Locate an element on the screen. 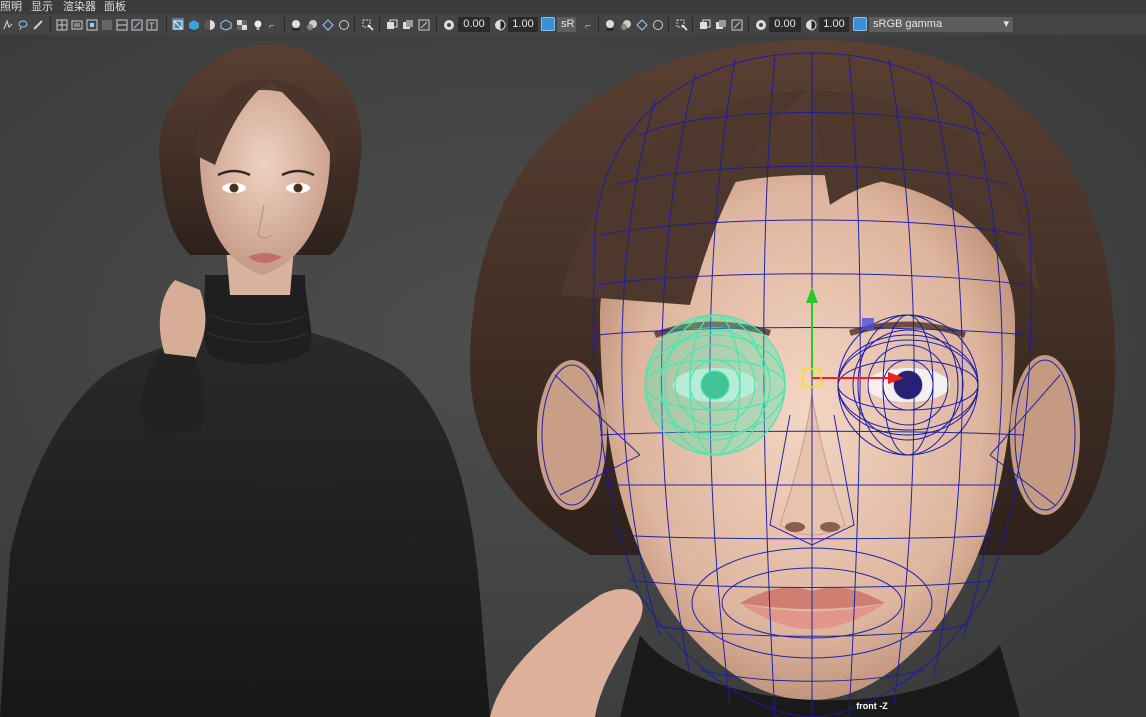 This screenshot has height=717, width=1146. gate-mask-icon is located at coordinates (107, 24).